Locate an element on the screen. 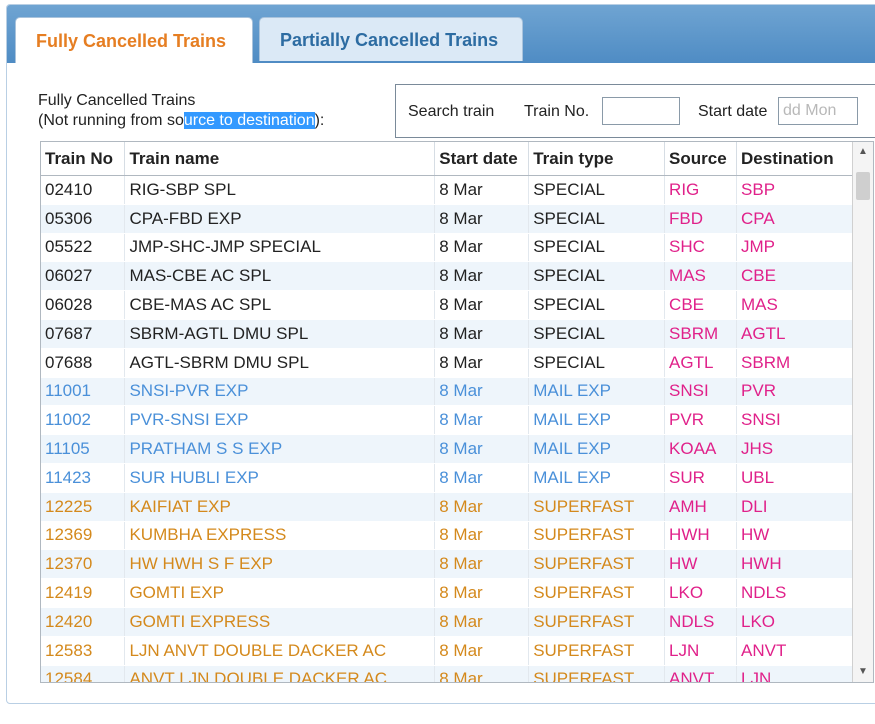 The image size is (875, 724). column-header: Train type is located at coordinates (597, 159).